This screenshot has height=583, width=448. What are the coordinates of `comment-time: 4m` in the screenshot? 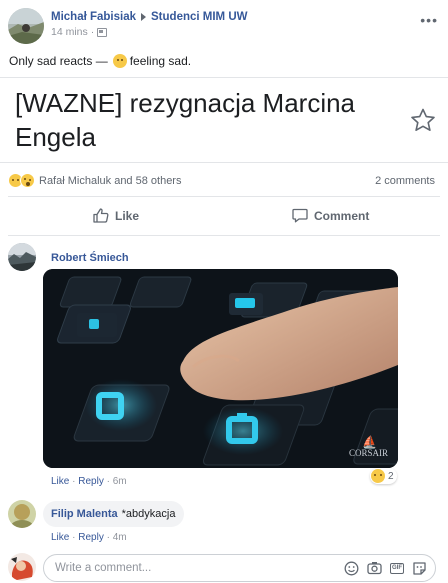 It's located at (120, 537).